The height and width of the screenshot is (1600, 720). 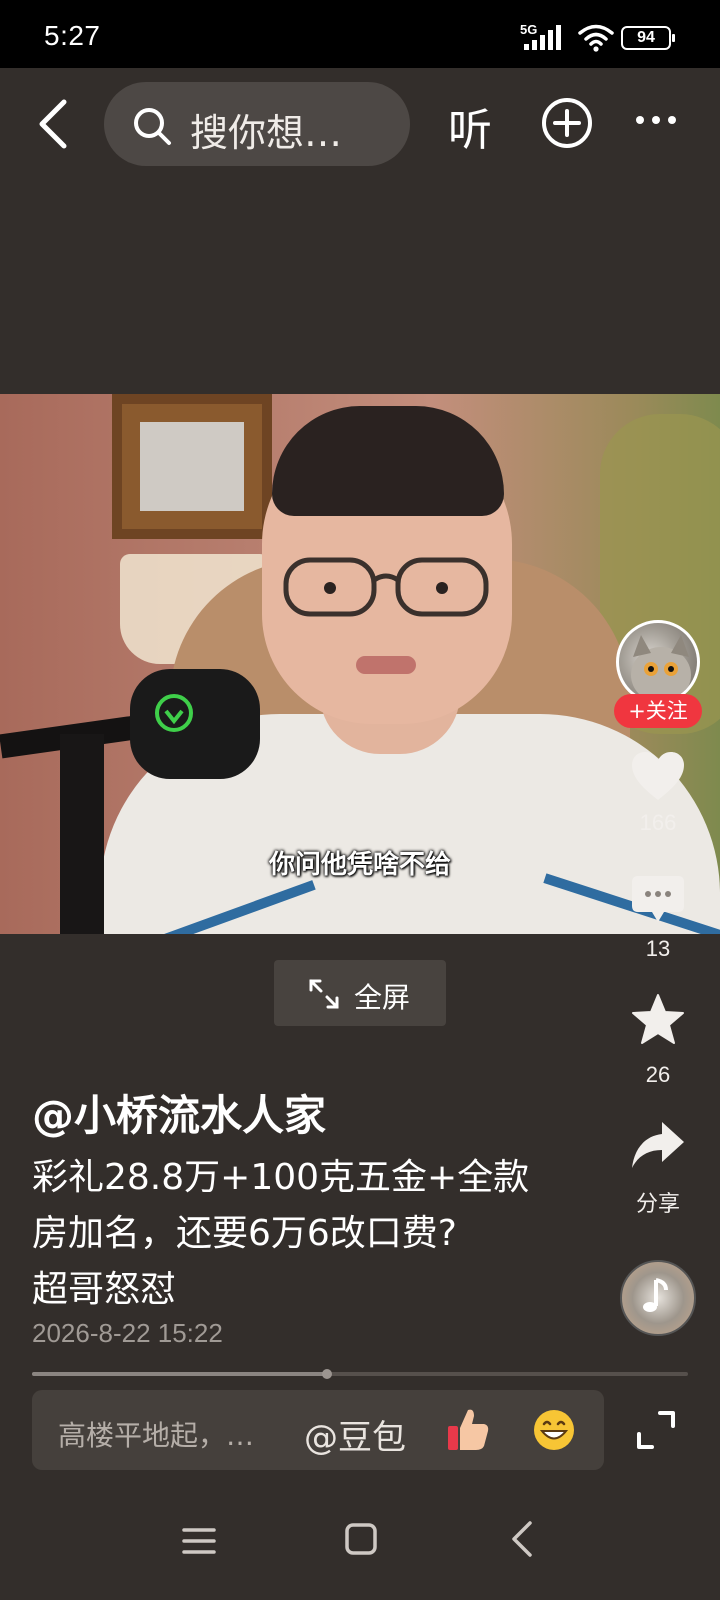 I want to click on star-icon, so click(x=658, y=1020).